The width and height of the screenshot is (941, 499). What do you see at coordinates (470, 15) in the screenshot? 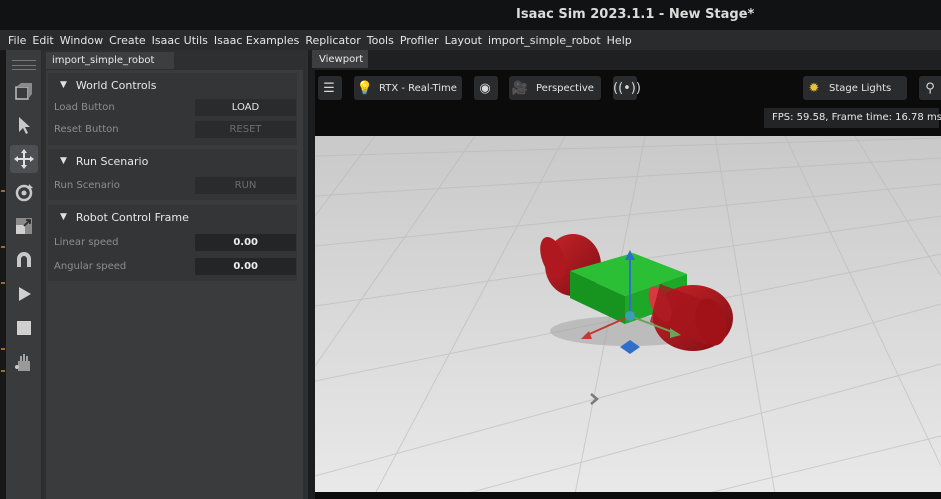
I see `title-bar: Isaac Sim 2023.1.1 - New Stage*` at bounding box center [470, 15].